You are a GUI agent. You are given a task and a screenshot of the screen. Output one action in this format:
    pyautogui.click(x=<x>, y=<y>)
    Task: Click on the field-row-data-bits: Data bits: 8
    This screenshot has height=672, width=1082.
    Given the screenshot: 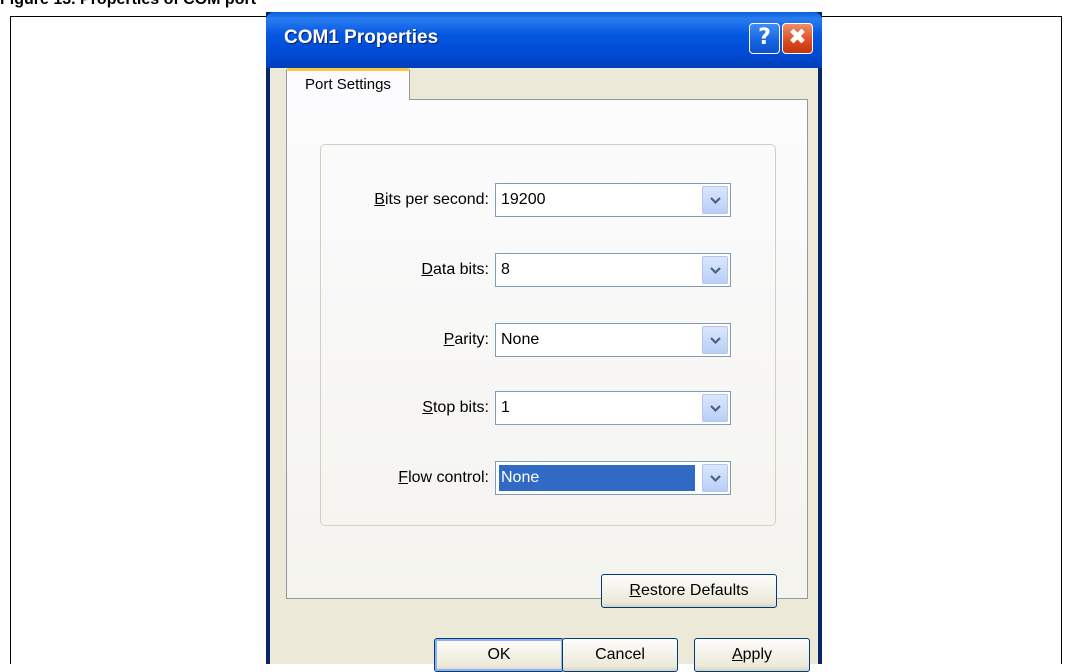 What is the action you would take?
    pyautogui.click(x=549, y=270)
    